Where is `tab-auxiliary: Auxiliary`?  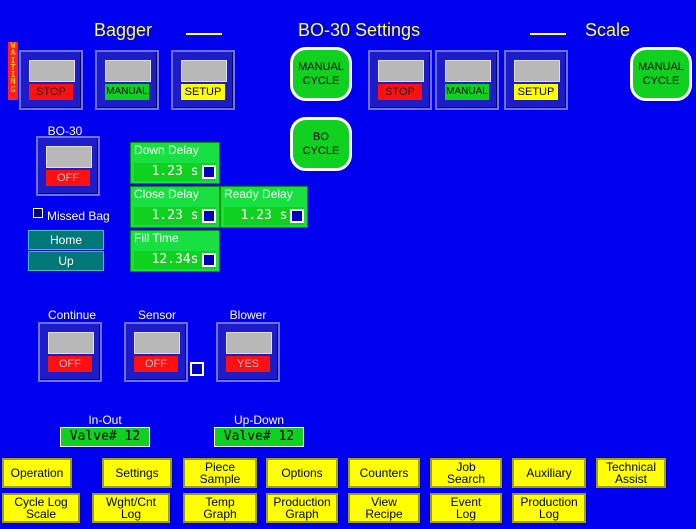 tab-auxiliary: Auxiliary is located at coordinates (549, 473).